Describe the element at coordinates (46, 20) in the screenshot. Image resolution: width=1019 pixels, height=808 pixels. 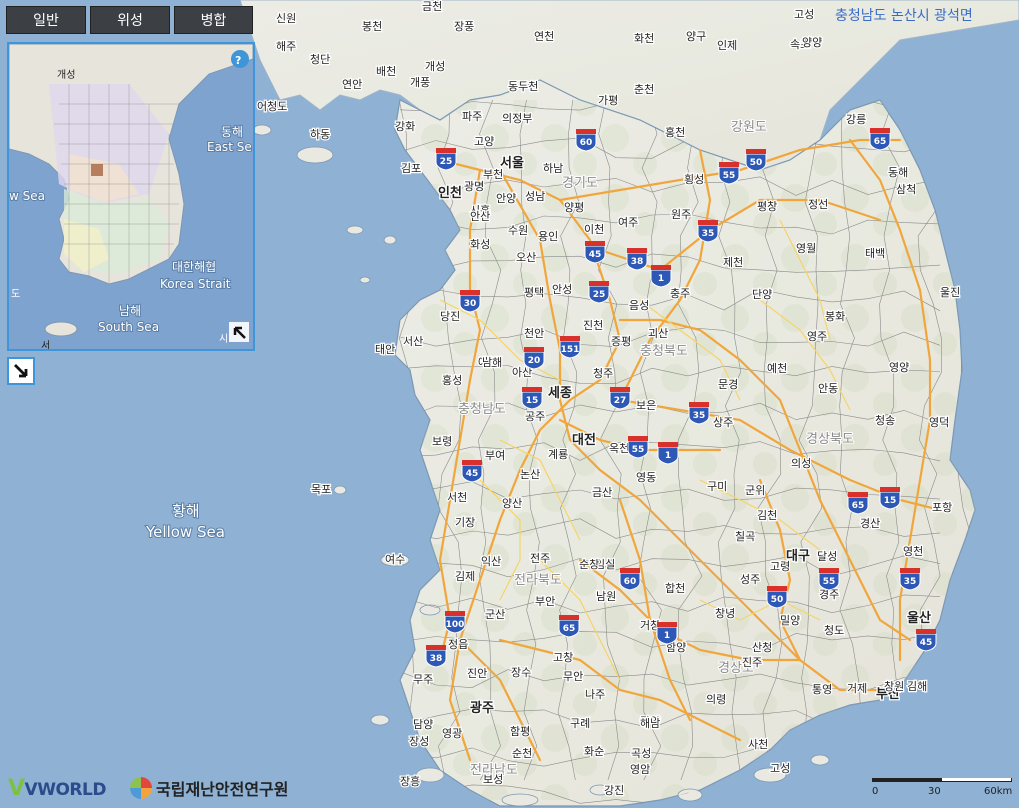
I see `tab-basic: 일반` at that location.